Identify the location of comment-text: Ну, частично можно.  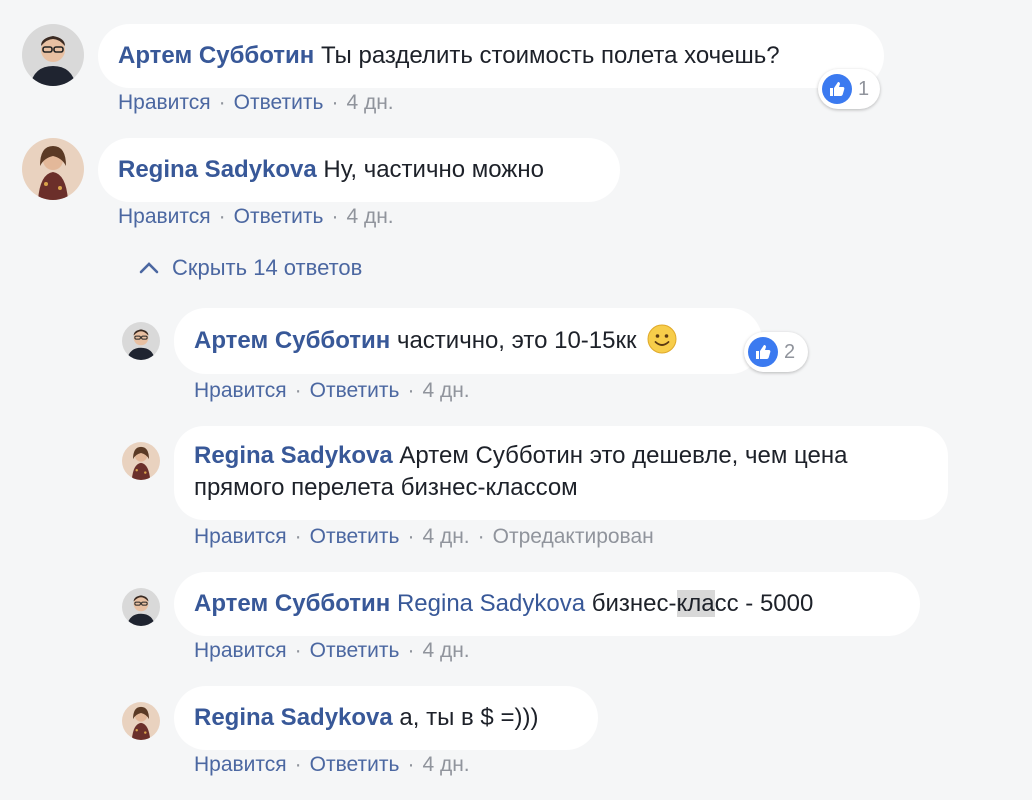
(433, 169).